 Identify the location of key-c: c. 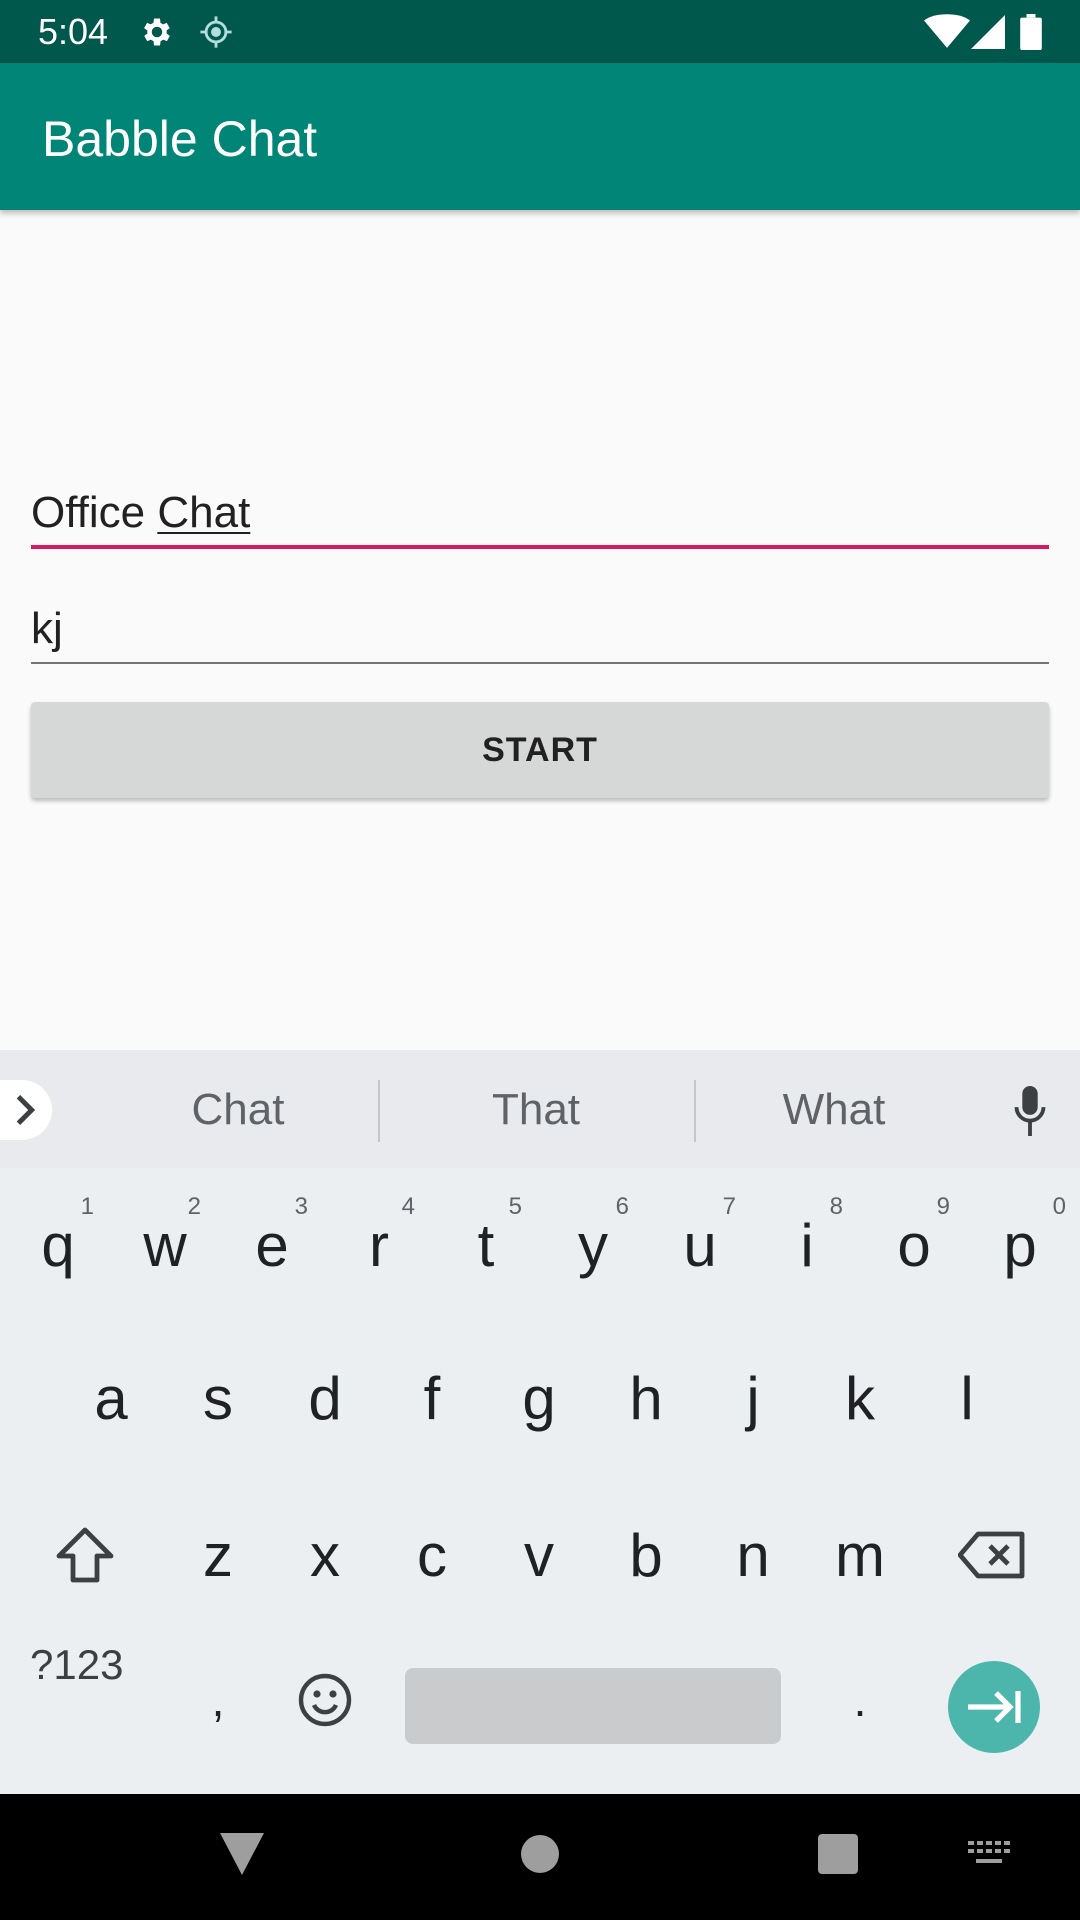
(432, 1555).